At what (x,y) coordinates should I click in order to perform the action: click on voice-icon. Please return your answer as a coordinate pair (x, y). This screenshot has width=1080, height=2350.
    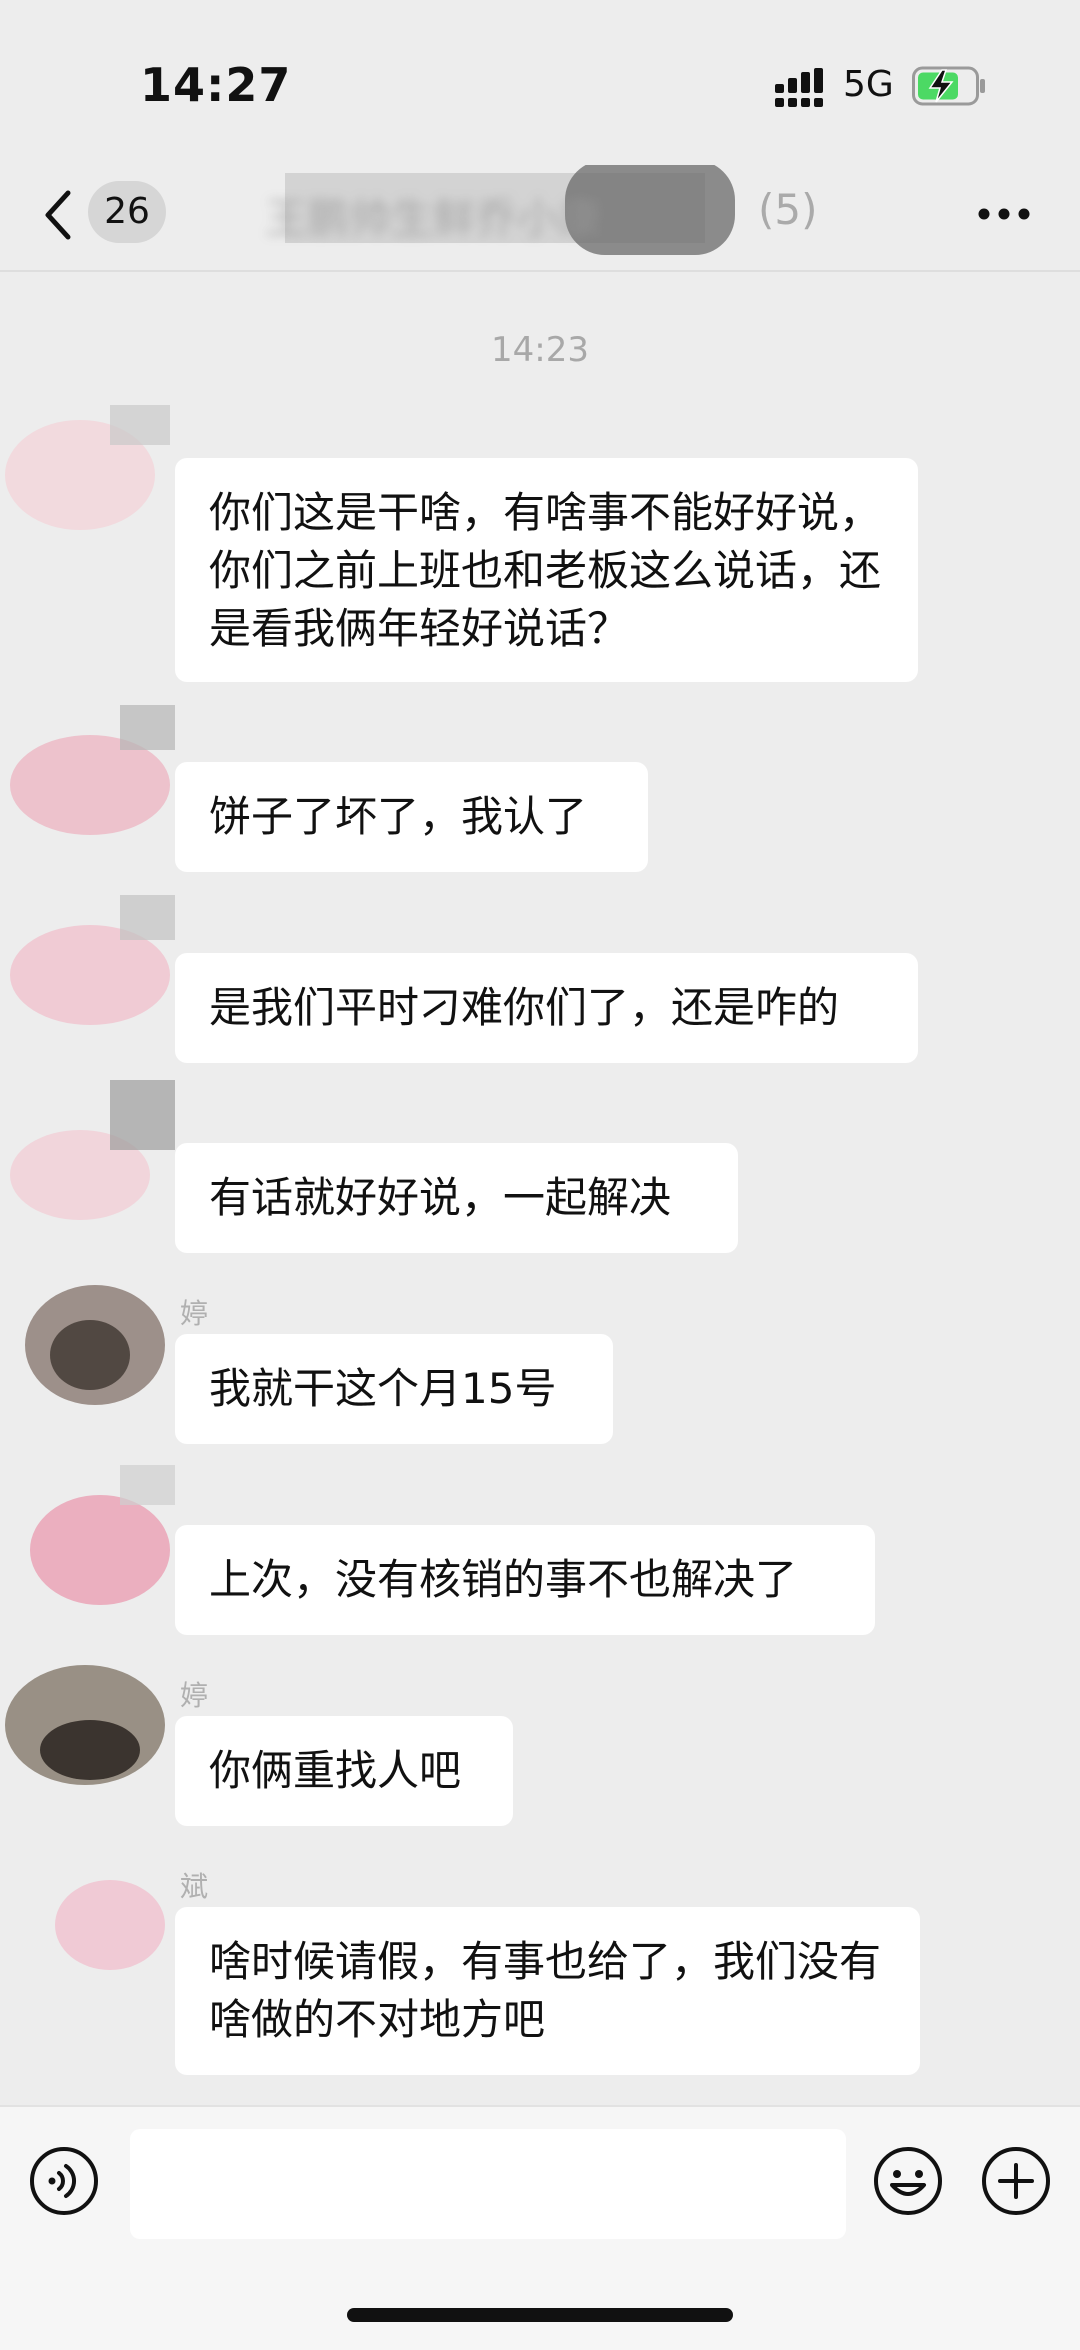
    Looking at the image, I should click on (64, 2181).